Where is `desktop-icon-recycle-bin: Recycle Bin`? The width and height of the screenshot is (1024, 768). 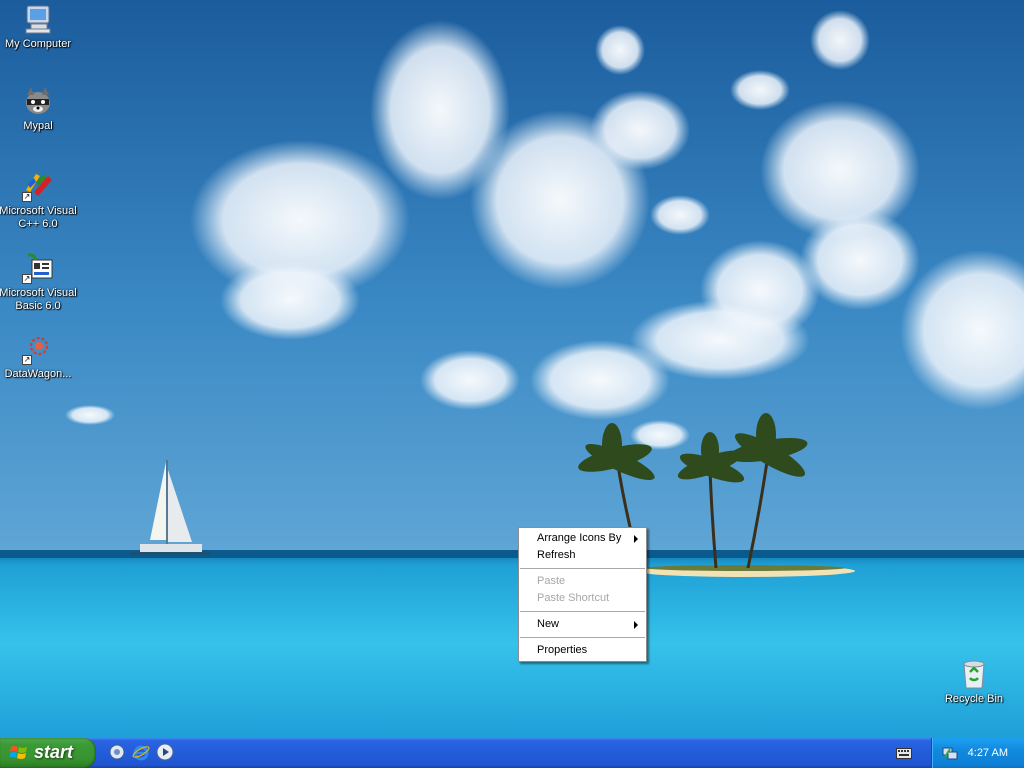 desktop-icon-recycle-bin: Recycle Bin is located at coordinates (974, 682).